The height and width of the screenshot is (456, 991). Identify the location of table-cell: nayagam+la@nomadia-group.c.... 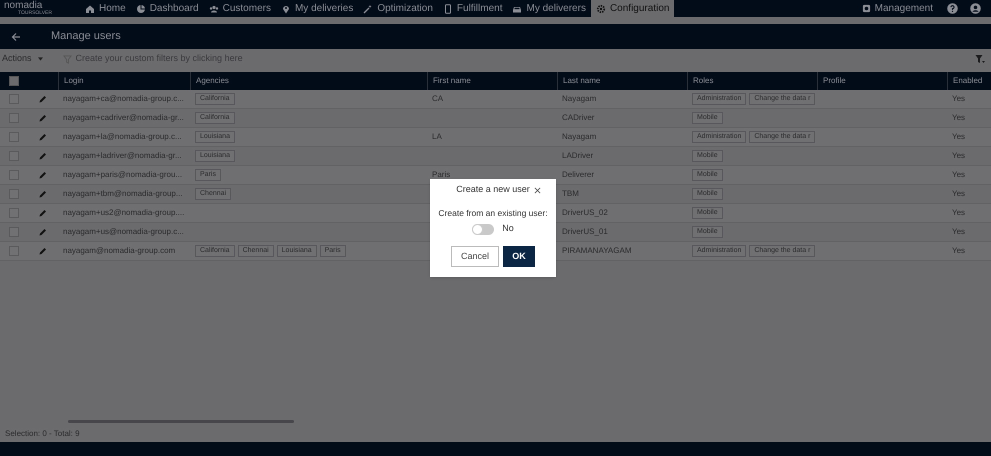
(122, 137).